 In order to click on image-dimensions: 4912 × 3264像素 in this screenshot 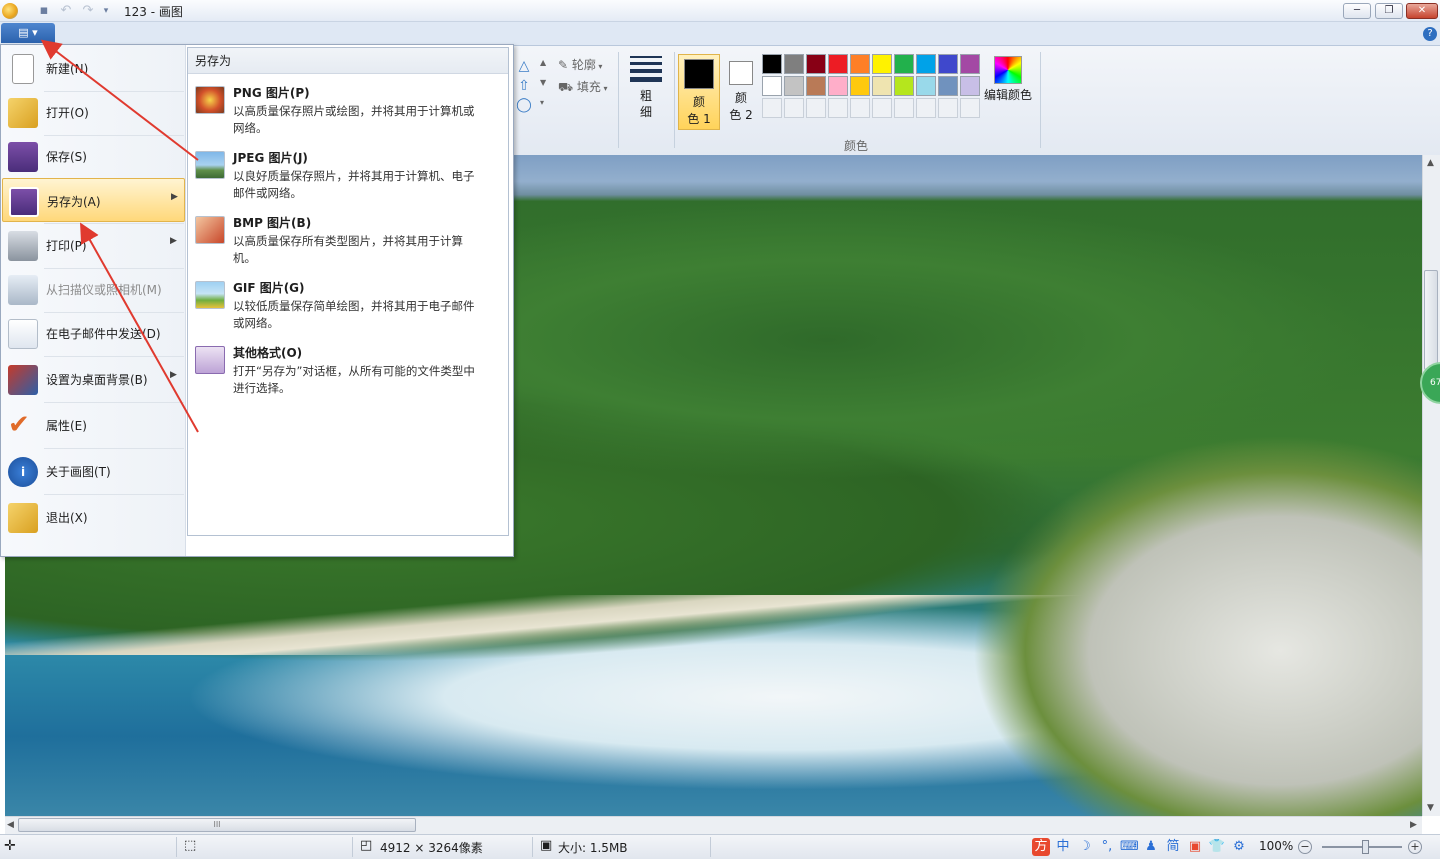, I will do `click(431, 848)`.